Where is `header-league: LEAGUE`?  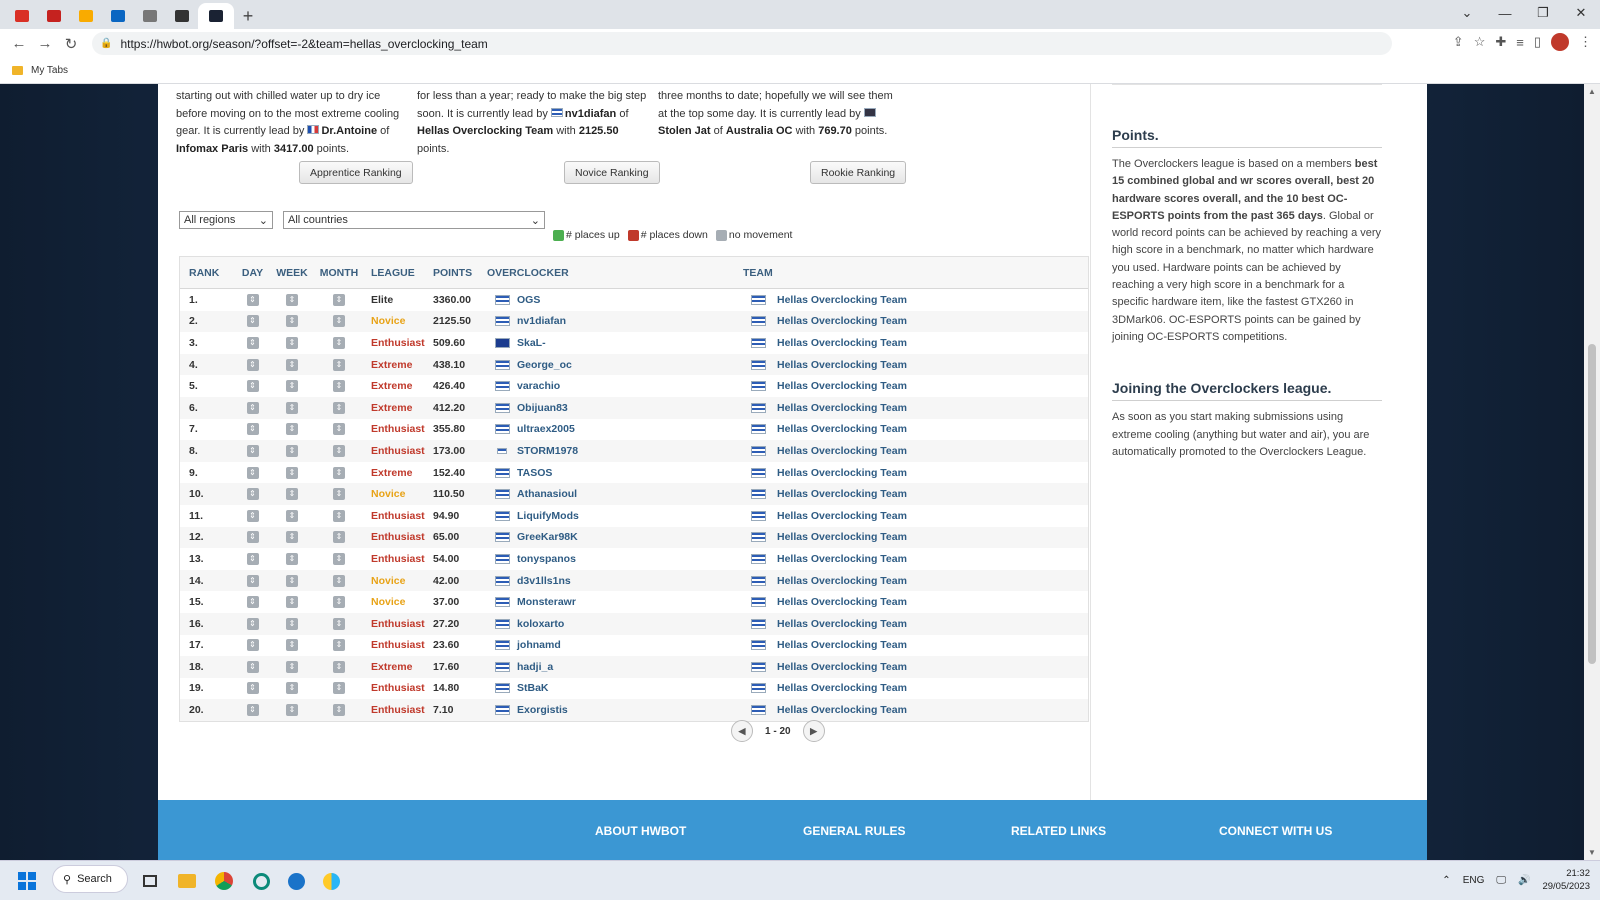
header-league: LEAGUE is located at coordinates (399, 273).